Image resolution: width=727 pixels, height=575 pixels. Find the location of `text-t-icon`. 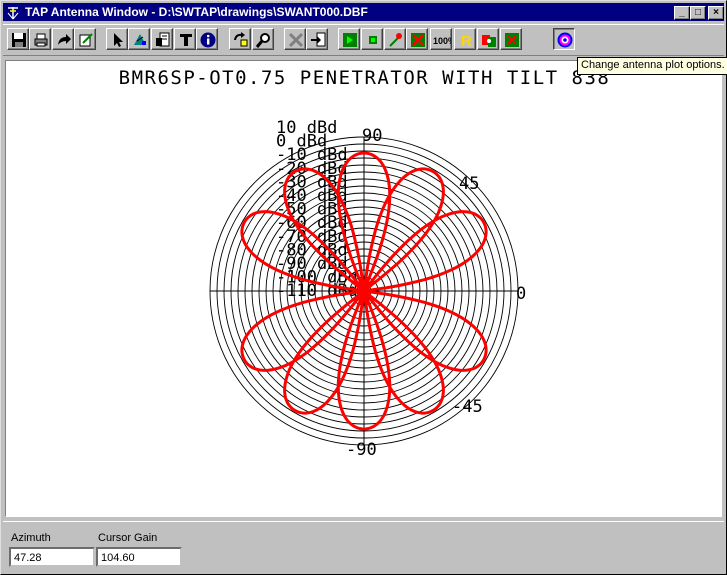

text-t-icon is located at coordinates (186, 40).